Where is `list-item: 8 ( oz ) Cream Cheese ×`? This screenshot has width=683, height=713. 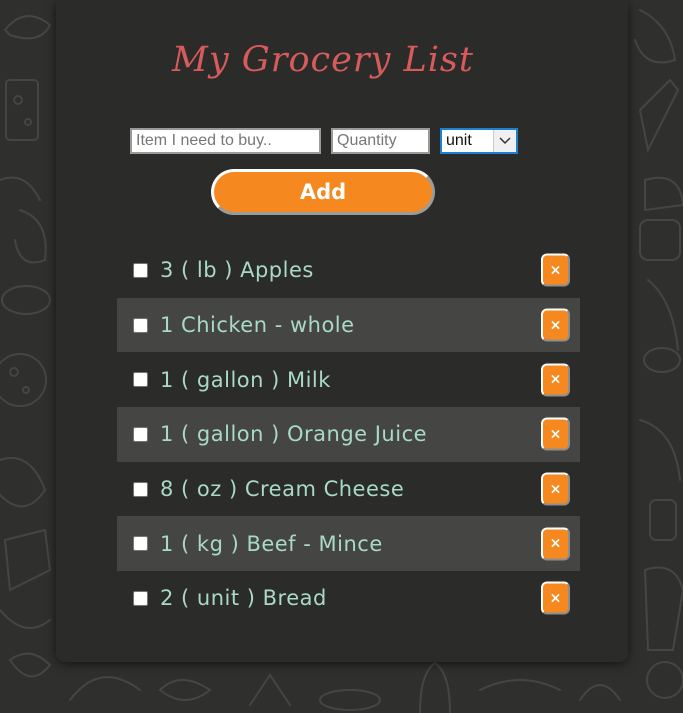
list-item: 8 ( oz ) Cream Cheese × is located at coordinates (348, 489).